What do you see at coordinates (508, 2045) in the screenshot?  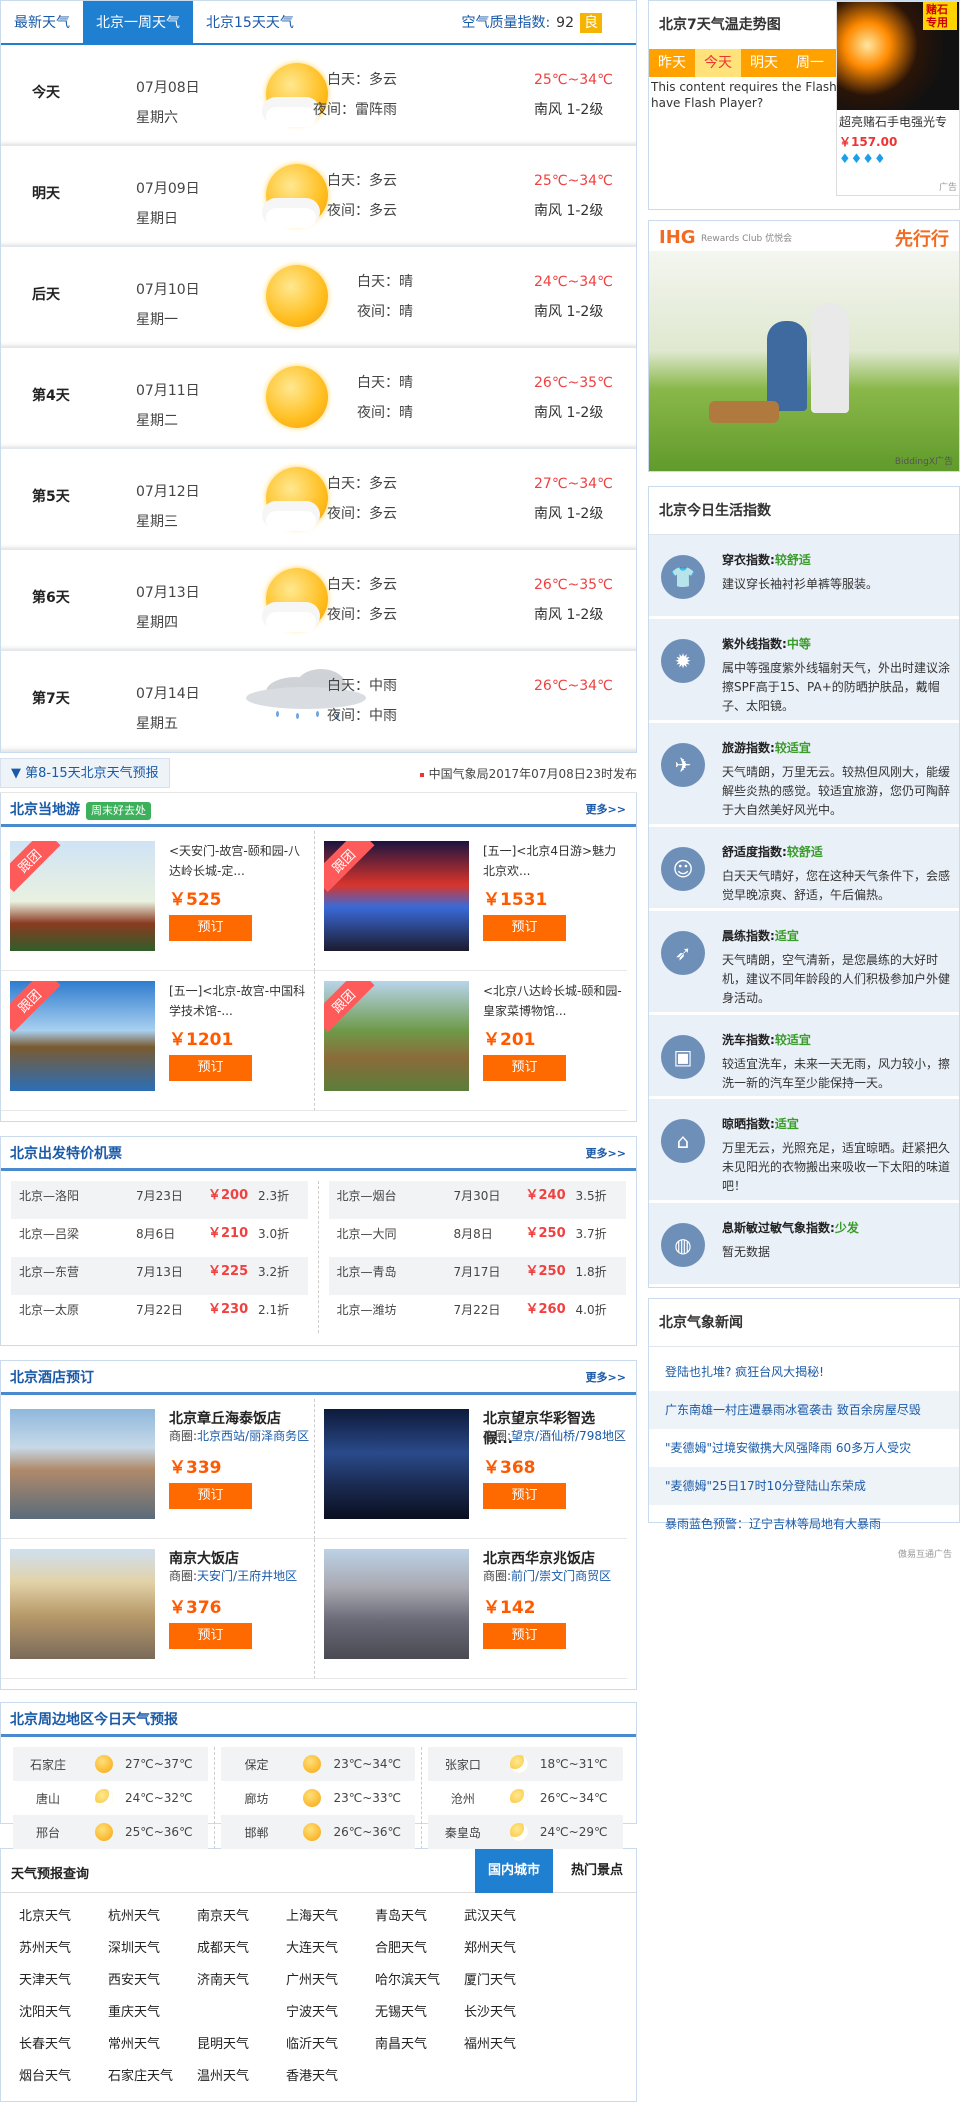 I see `city-weather-link: 福州天气` at bounding box center [508, 2045].